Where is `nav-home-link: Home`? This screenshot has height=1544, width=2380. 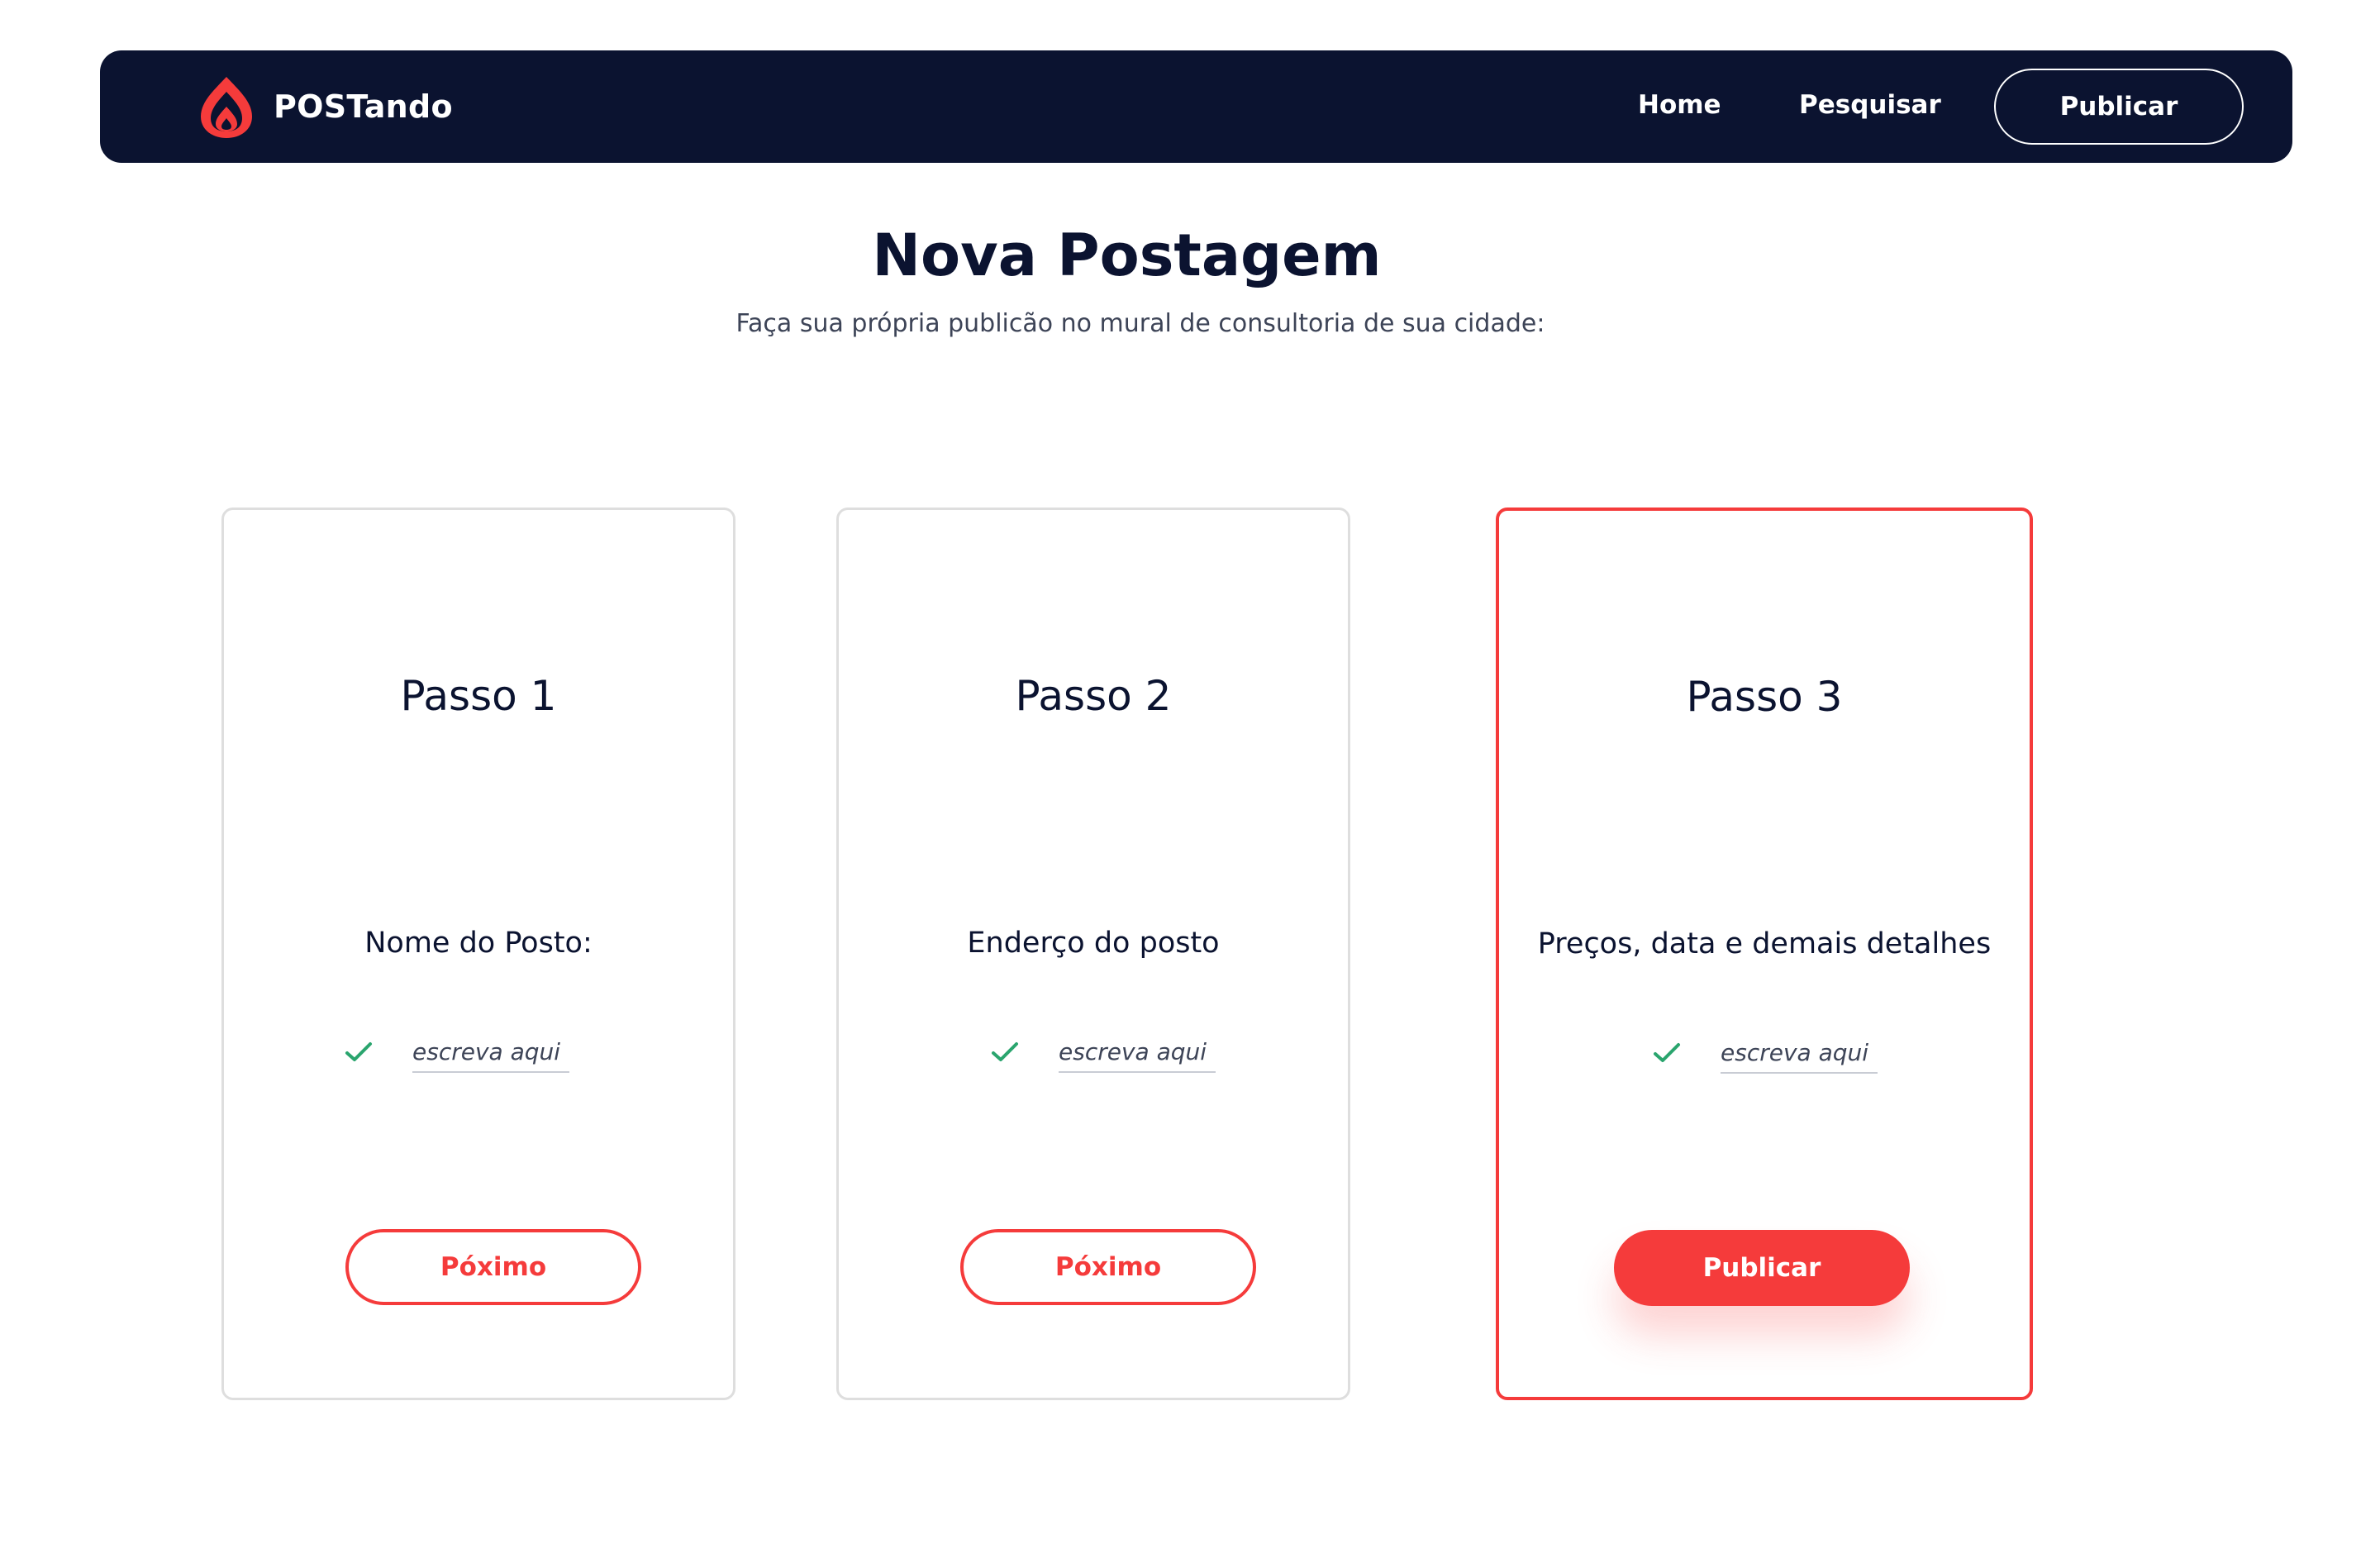 nav-home-link: Home is located at coordinates (1679, 105).